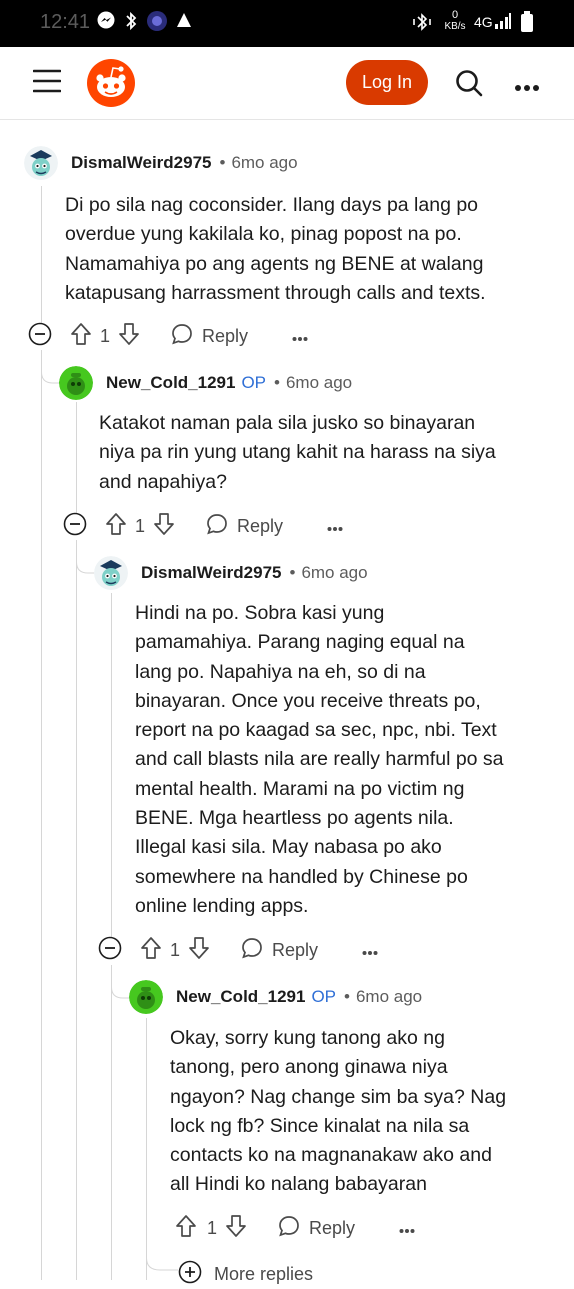  What do you see at coordinates (300, 788) in the screenshot?
I see `comment-line: mental health. Marami na po victim ng` at bounding box center [300, 788].